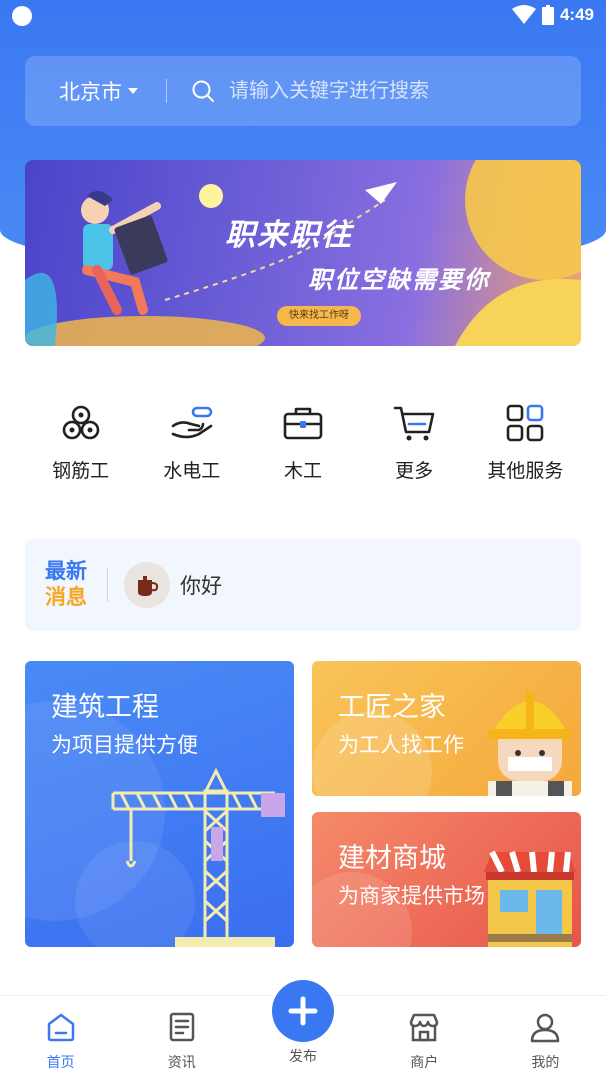  Describe the element at coordinates (192, 422) in the screenshot. I see `hand-pipe-icon` at that location.